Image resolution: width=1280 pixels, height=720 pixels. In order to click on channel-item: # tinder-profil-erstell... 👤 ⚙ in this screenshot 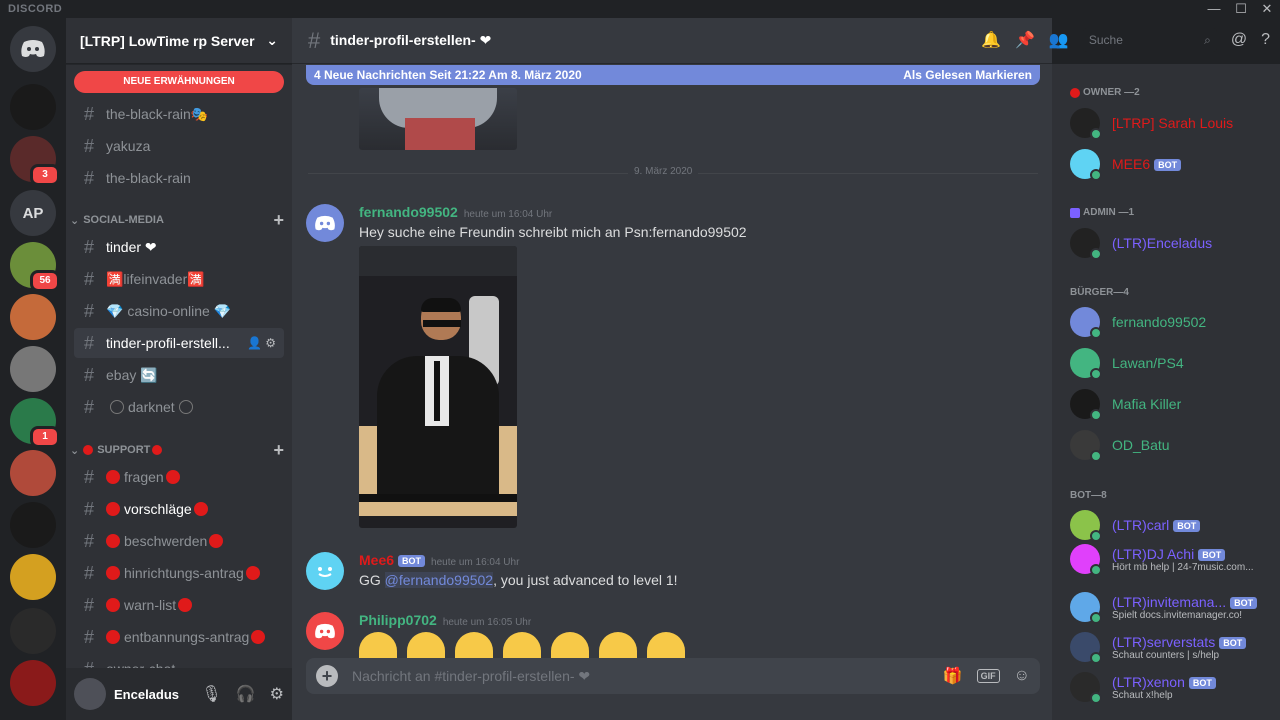, I will do `click(179, 343)`.